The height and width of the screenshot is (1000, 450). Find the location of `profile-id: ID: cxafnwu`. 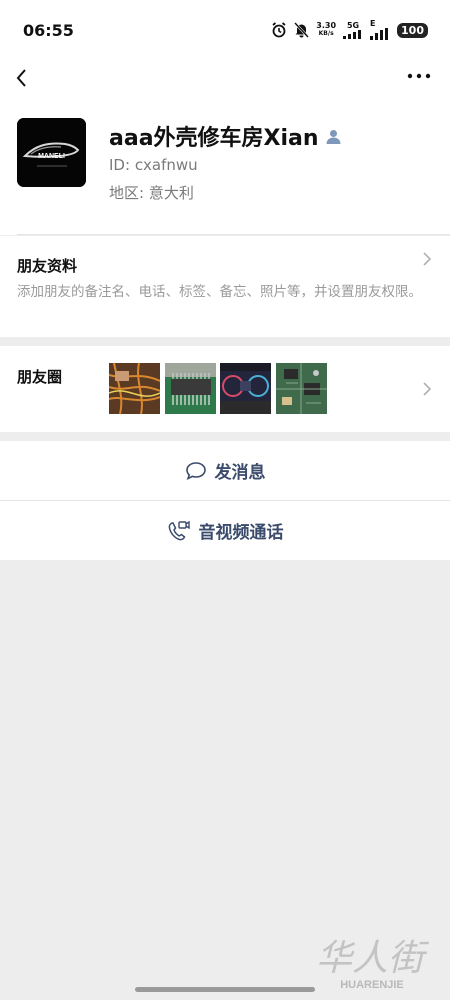

profile-id: ID: cxafnwu is located at coordinates (153, 165).